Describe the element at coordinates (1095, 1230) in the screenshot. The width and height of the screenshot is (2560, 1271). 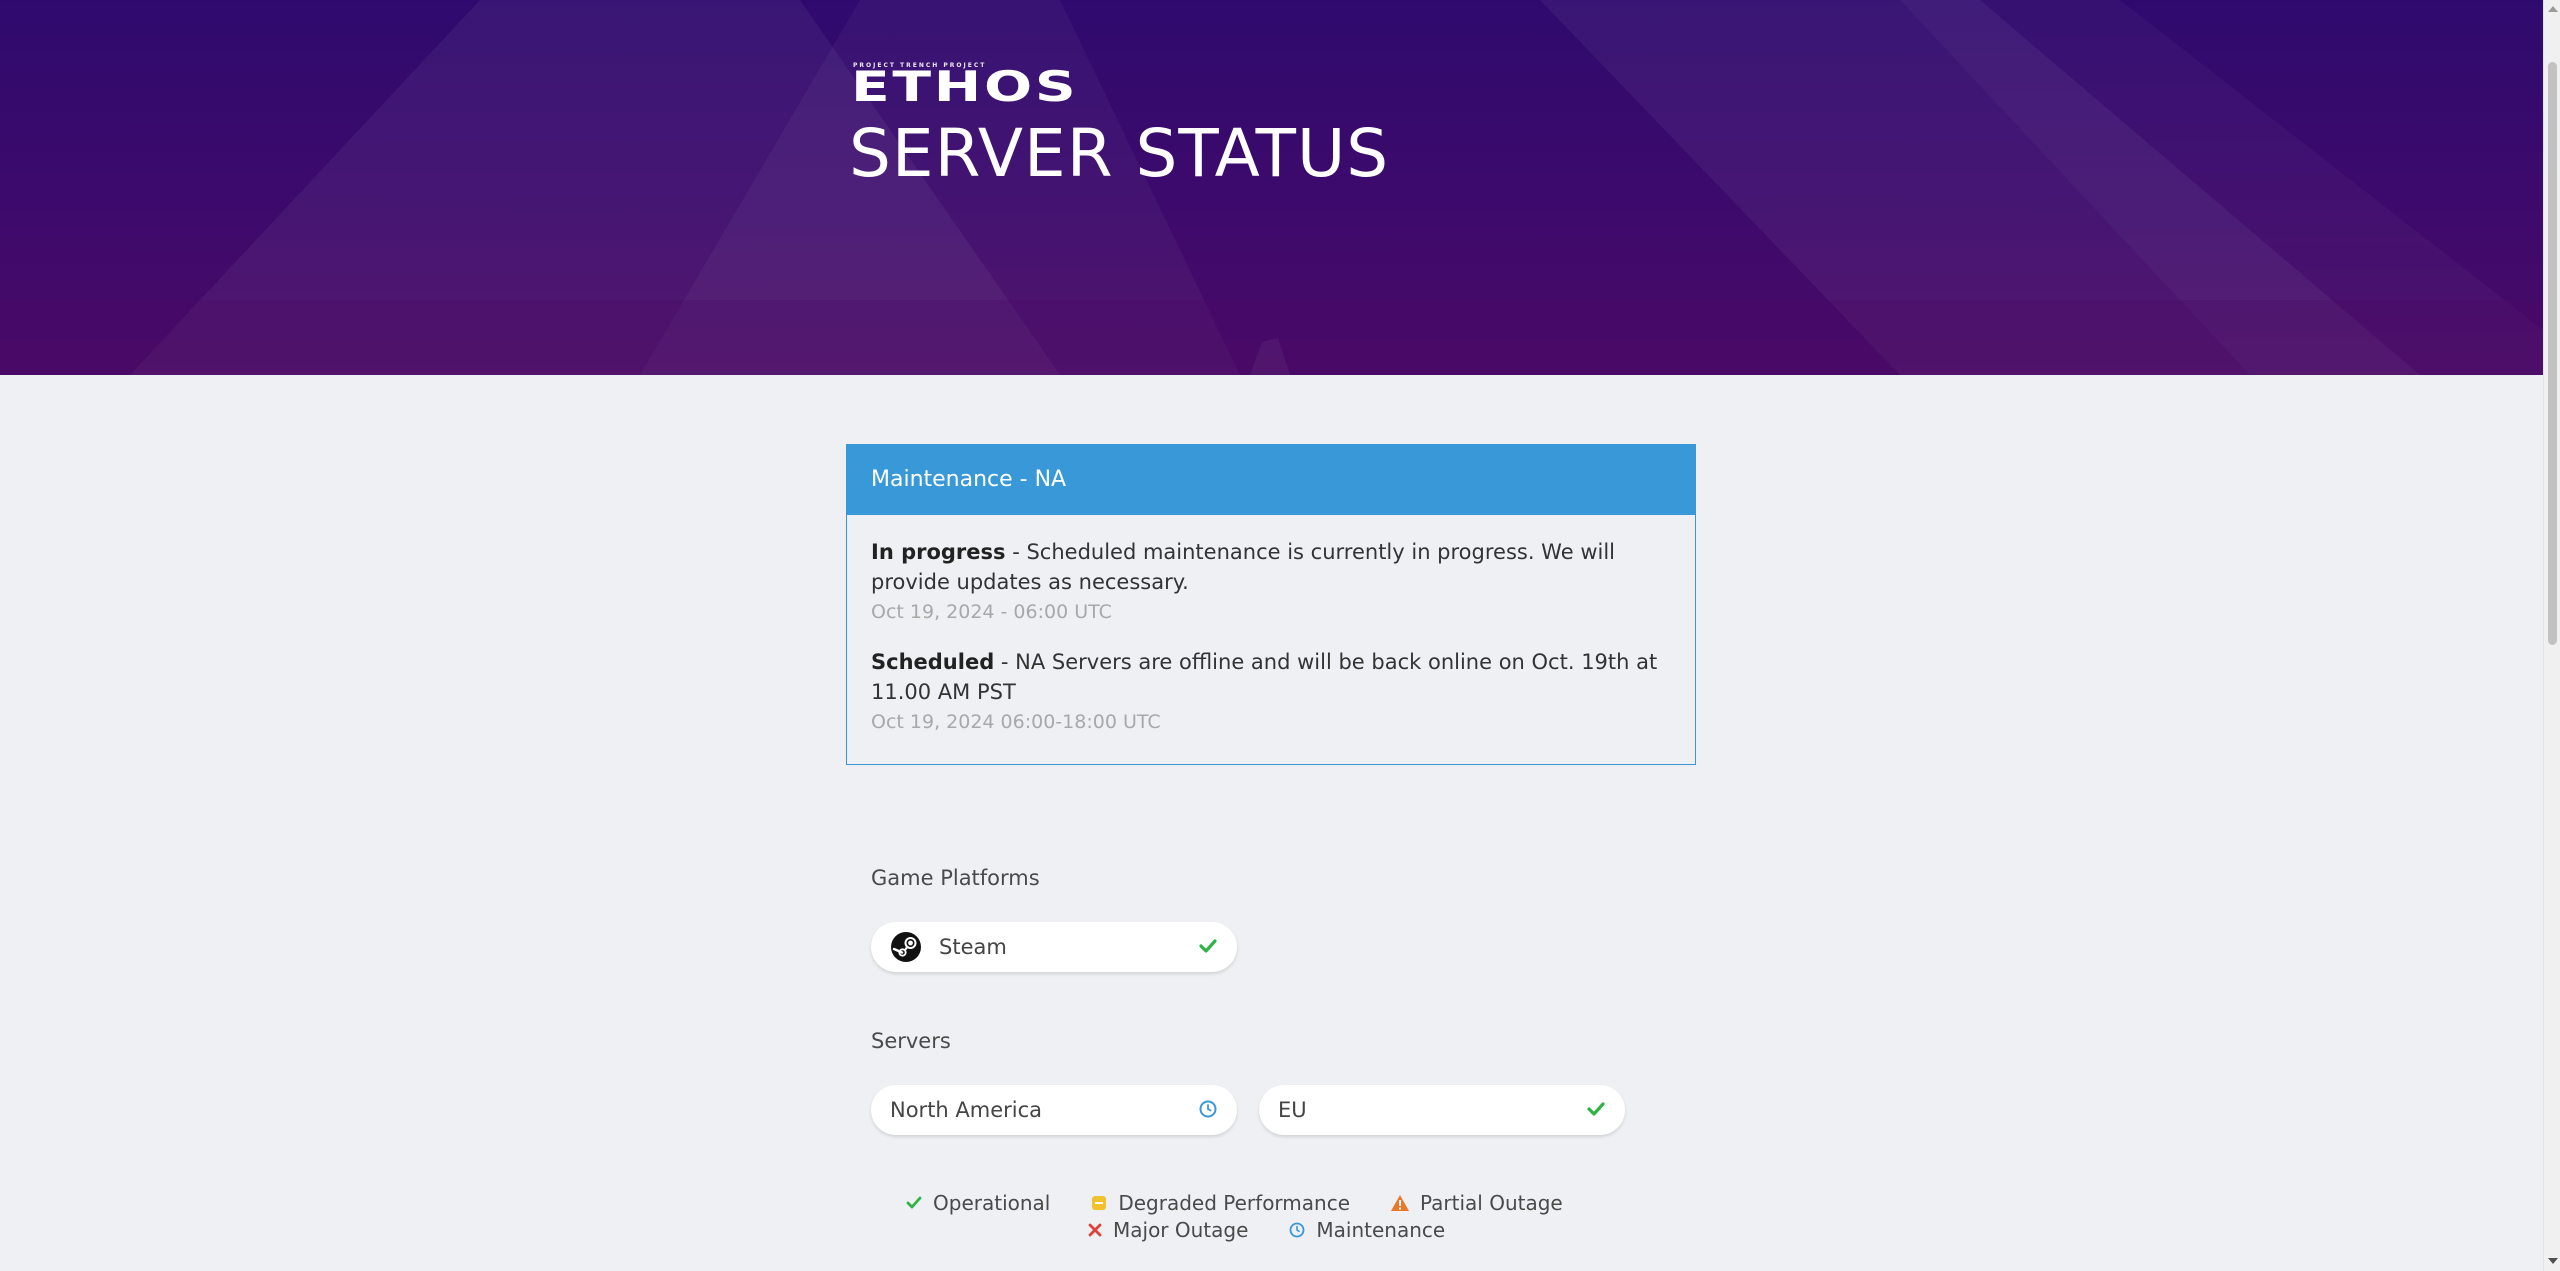
I see `x-icon` at that location.